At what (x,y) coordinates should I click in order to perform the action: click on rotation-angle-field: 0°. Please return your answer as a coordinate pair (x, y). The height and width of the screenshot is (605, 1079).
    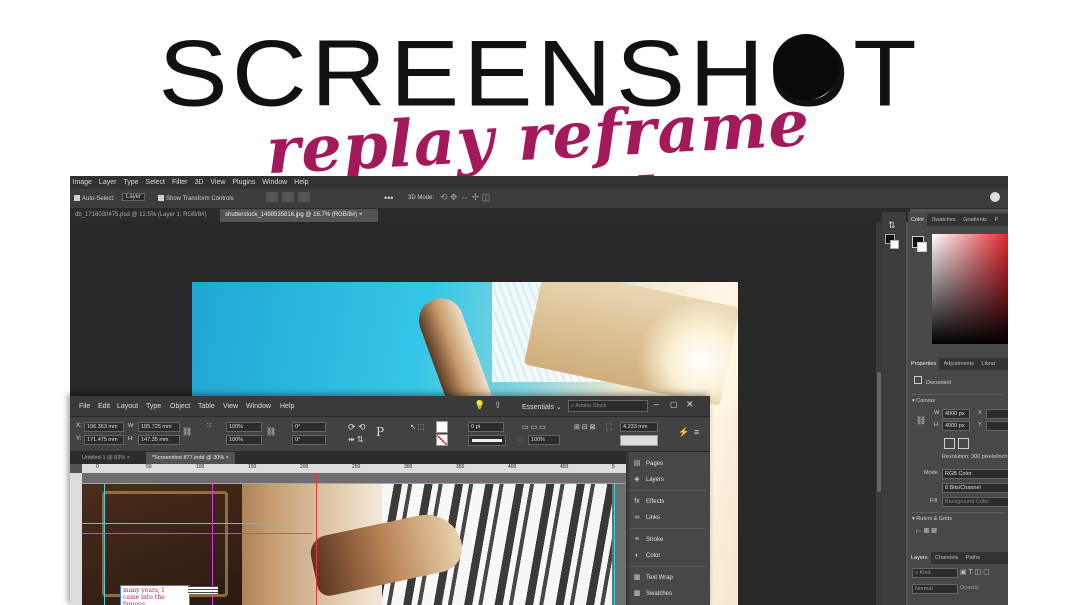
    Looking at the image, I should click on (309, 427).